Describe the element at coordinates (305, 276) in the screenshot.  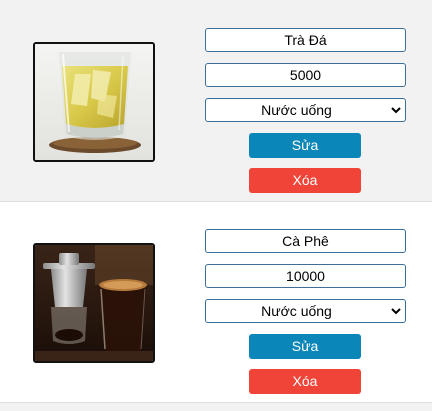
I see `product-price-input: 10000` at that location.